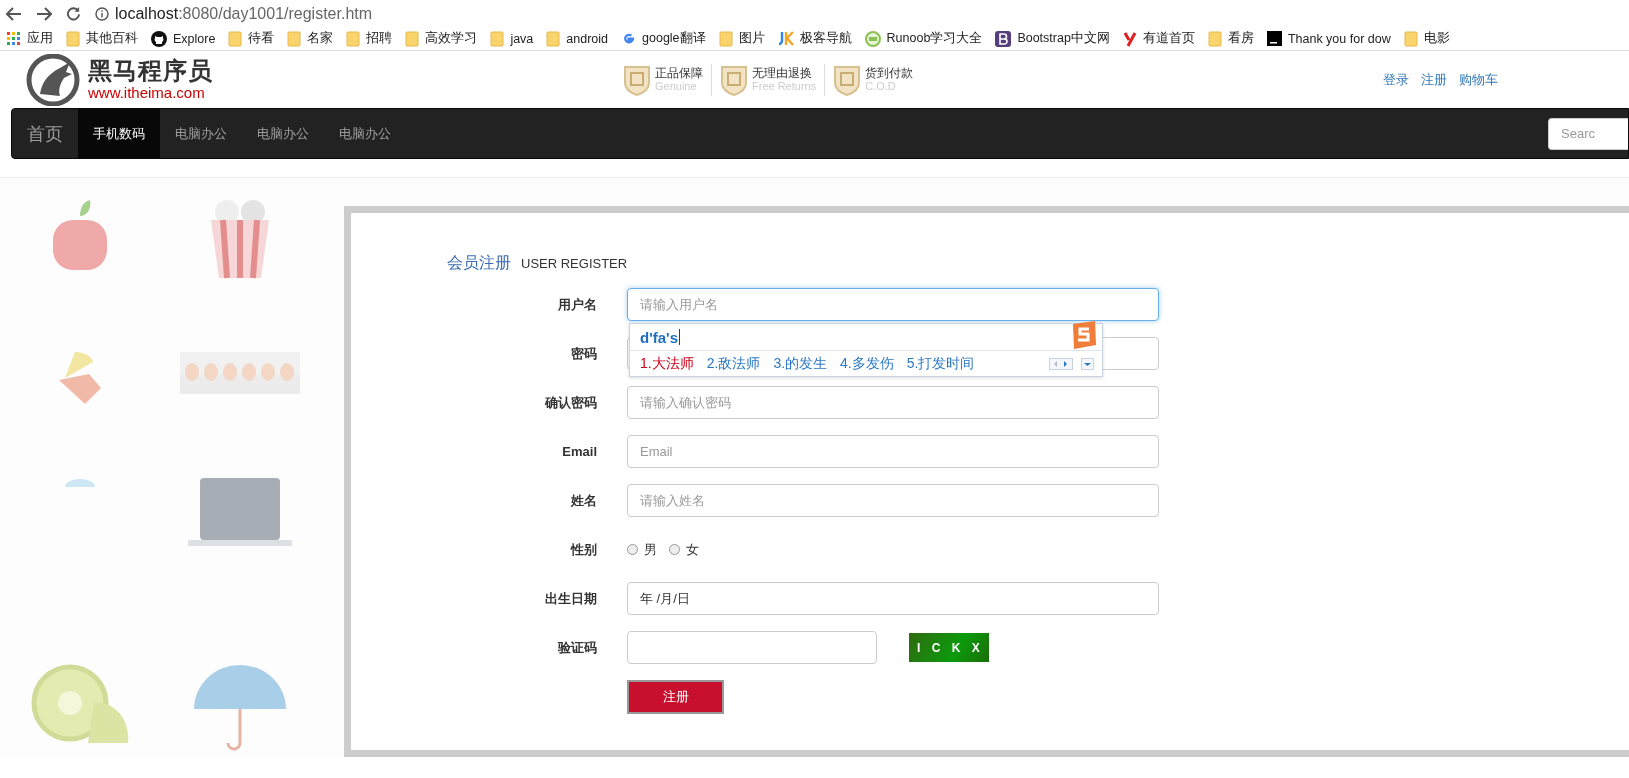 This screenshot has height=778, width=1629. What do you see at coordinates (574, 263) in the screenshot?
I see `form-subtitle: USER REGISTER` at bounding box center [574, 263].